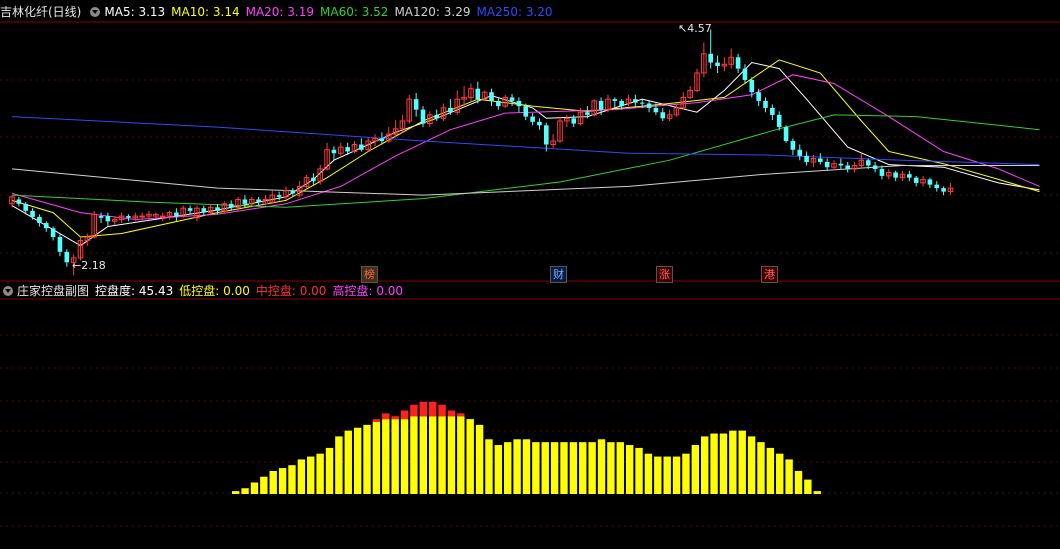 Image resolution: width=1060 pixels, height=549 pixels. I want to click on high-price-label: ↖4.57, so click(695, 28).